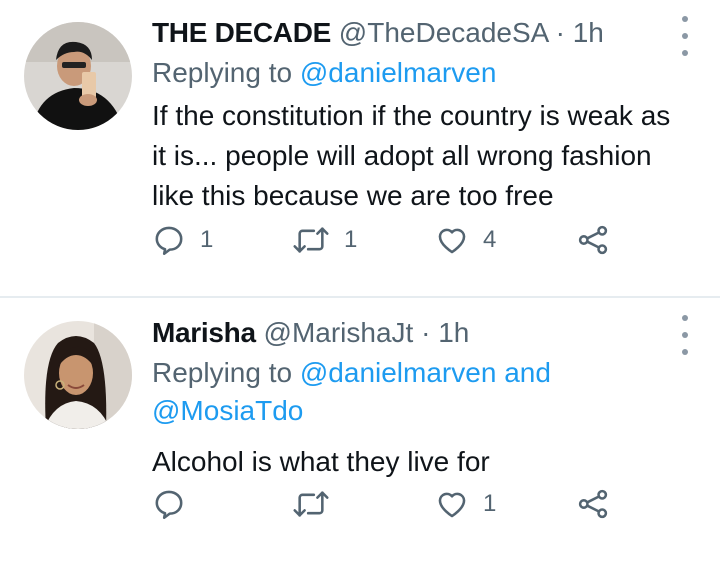 The image size is (720, 573). I want to click on display-name: THE DECADE, so click(241, 32).